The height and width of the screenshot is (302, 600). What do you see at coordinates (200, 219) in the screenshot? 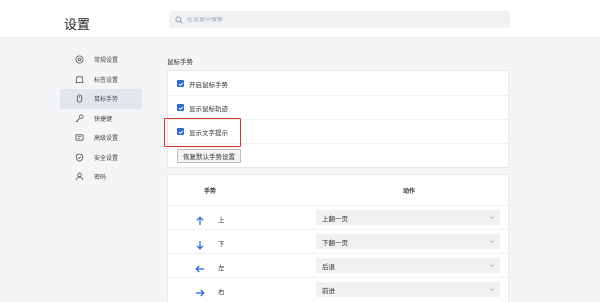
I see `arrow-up-icon` at bounding box center [200, 219].